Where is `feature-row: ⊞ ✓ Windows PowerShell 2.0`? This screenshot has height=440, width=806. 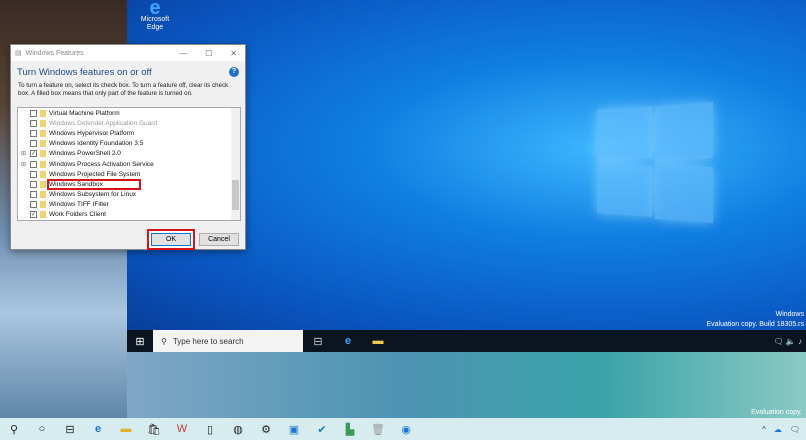
feature-row: ⊞ ✓ Windows PowerShell 2.0 is located at coordinates (129, 154).